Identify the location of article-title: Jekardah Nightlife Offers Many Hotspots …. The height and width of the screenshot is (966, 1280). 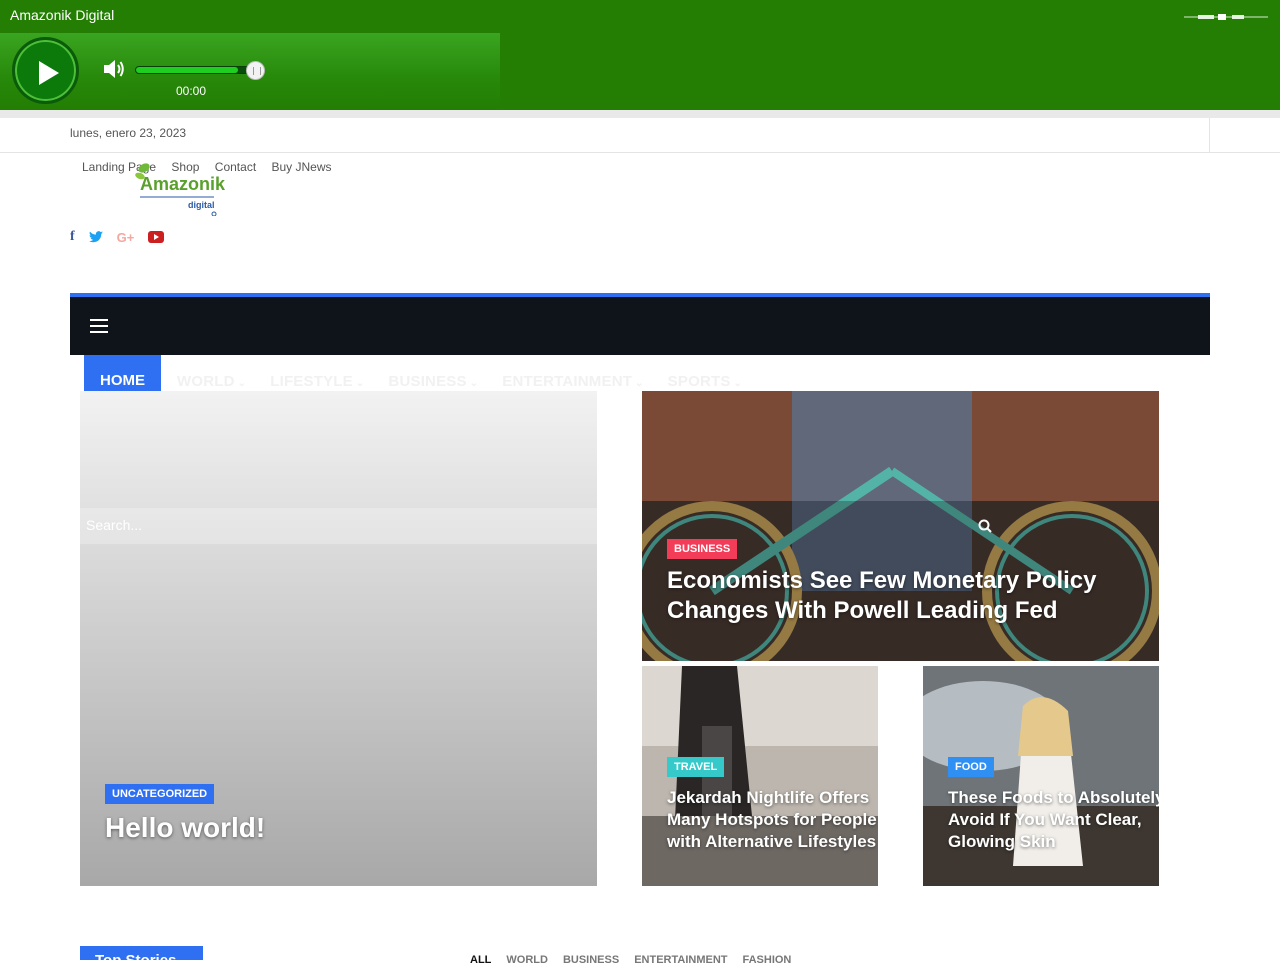
(772, 820).